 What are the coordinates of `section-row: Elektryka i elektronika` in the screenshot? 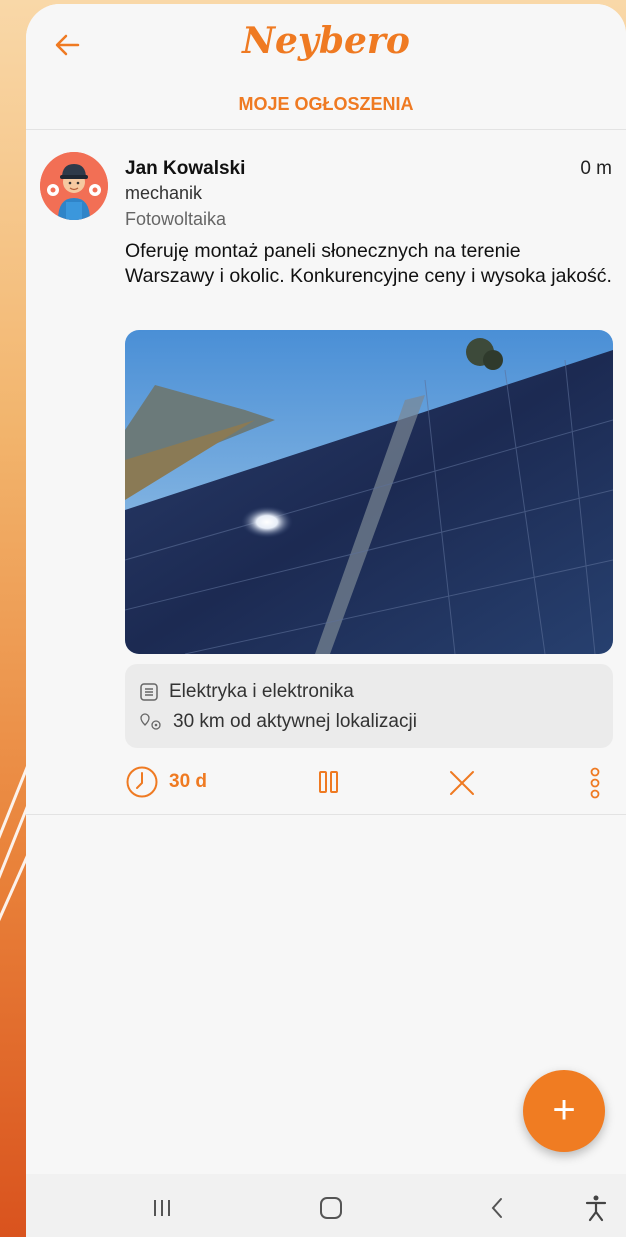 It's located at (246, 692).